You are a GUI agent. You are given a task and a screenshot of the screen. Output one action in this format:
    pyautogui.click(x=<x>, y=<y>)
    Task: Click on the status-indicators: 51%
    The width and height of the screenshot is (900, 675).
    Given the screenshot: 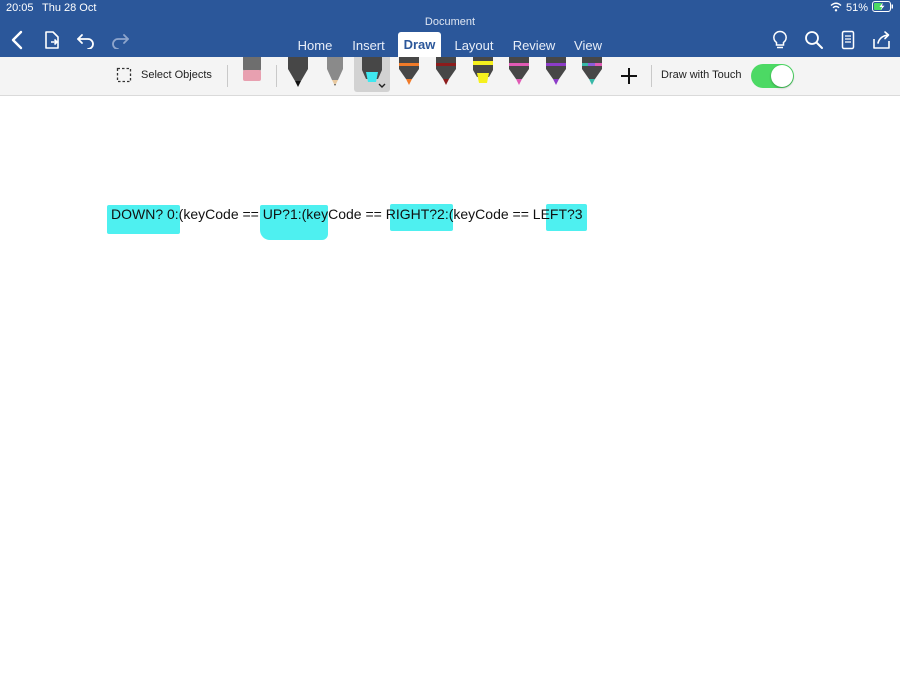 What is the action you would take?
    pyautogui.click(x=862, y=8)
    